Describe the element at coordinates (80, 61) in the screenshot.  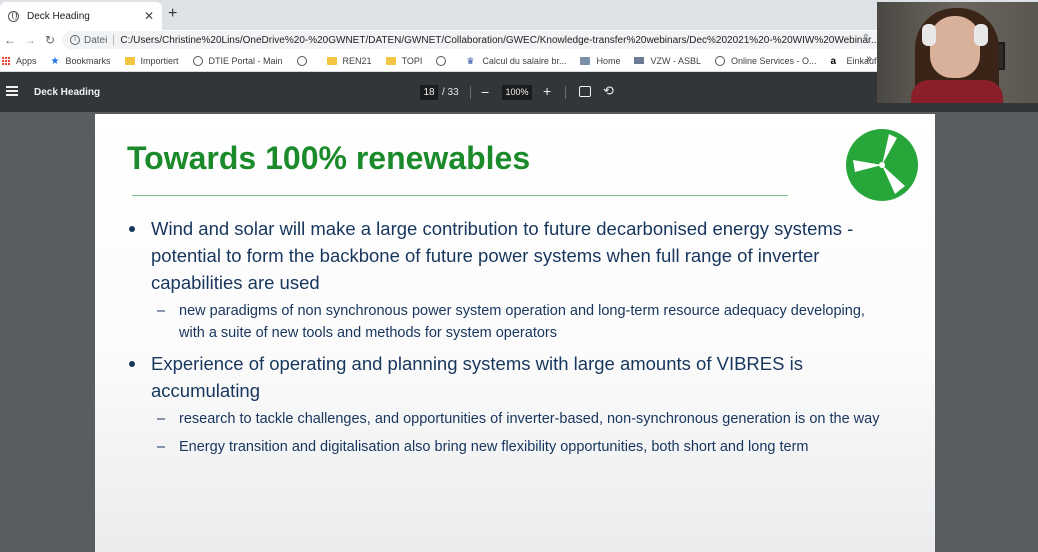
I see `bookmark-bookmarks: ★ Bookmarks` at that location.